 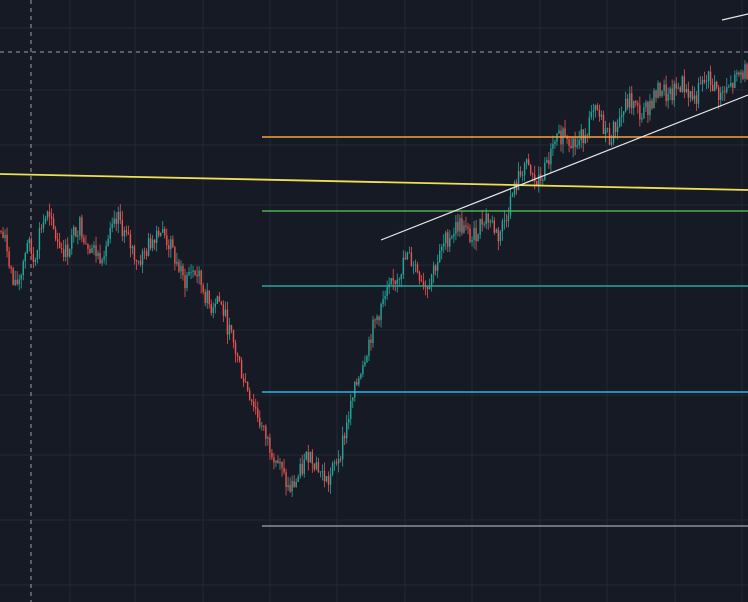 What do you see at coordinates (734, 17) in the screenshot?
I see `white-trendline-extension` at bounding box center [734, 17].